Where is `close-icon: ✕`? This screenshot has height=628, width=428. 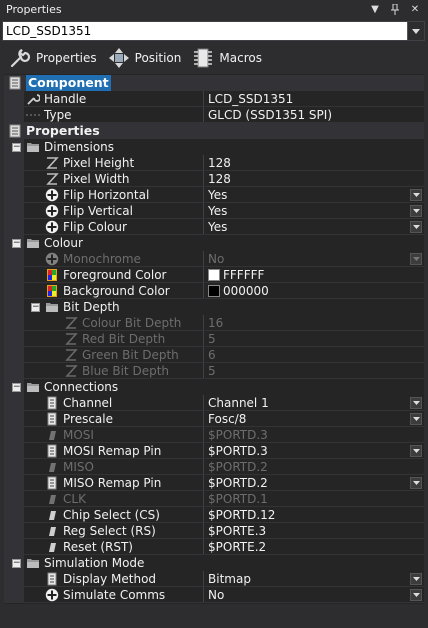
close-icon: ✕ is located at coordinates (415, 9).